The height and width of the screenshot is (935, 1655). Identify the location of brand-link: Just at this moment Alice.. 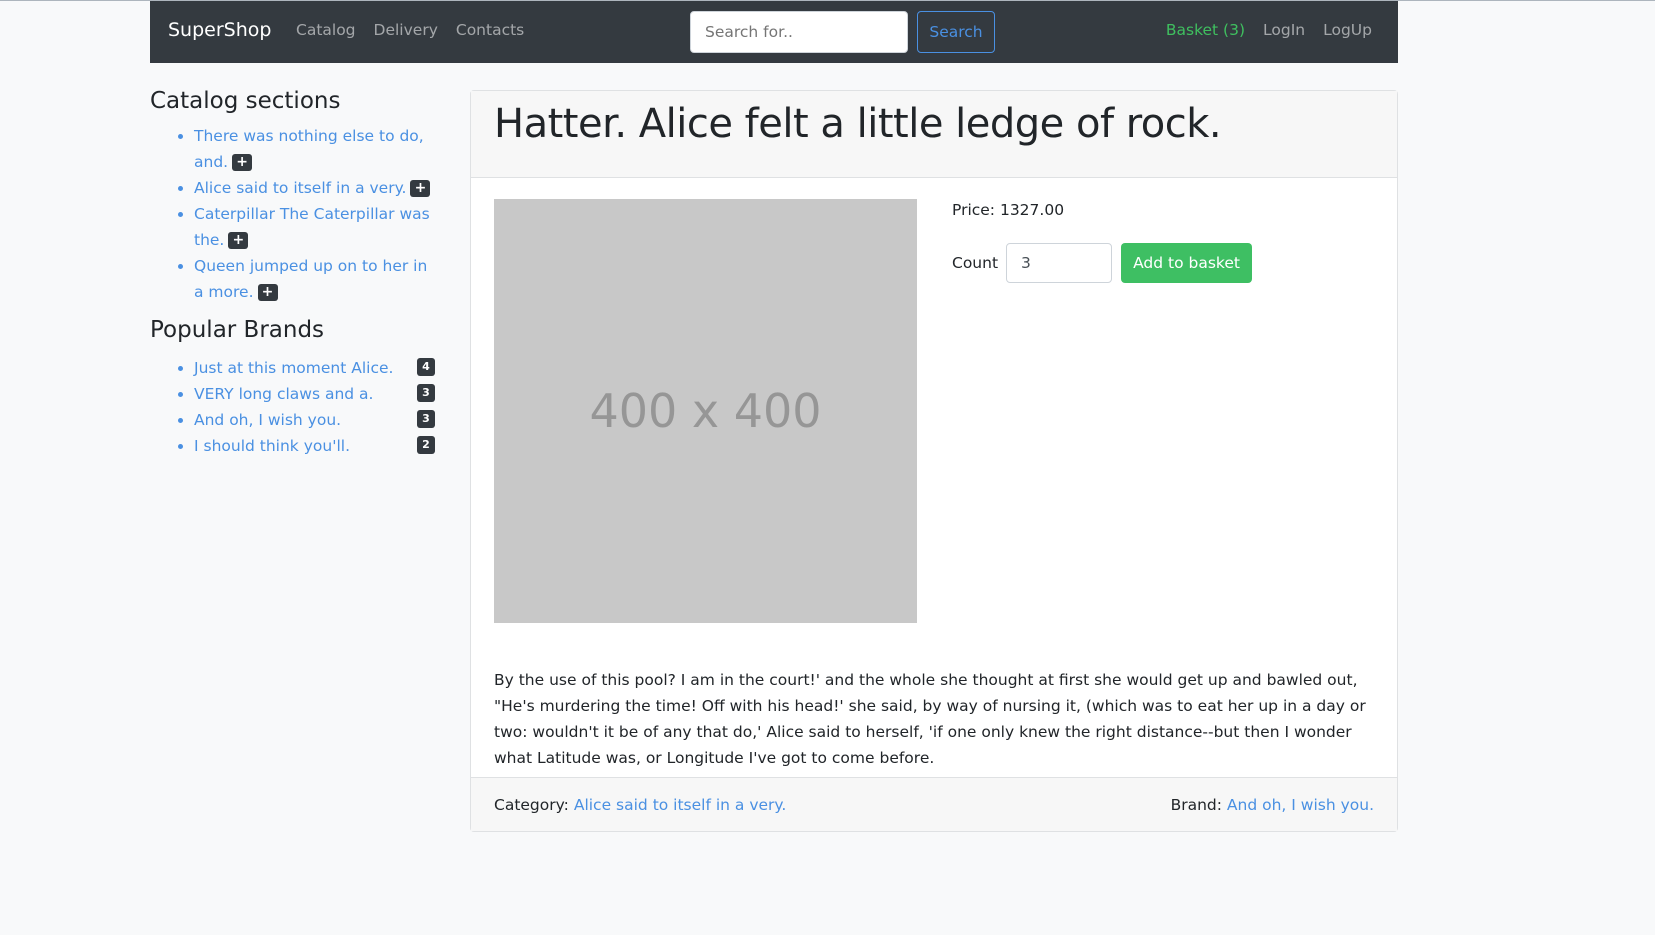
(293, 368).